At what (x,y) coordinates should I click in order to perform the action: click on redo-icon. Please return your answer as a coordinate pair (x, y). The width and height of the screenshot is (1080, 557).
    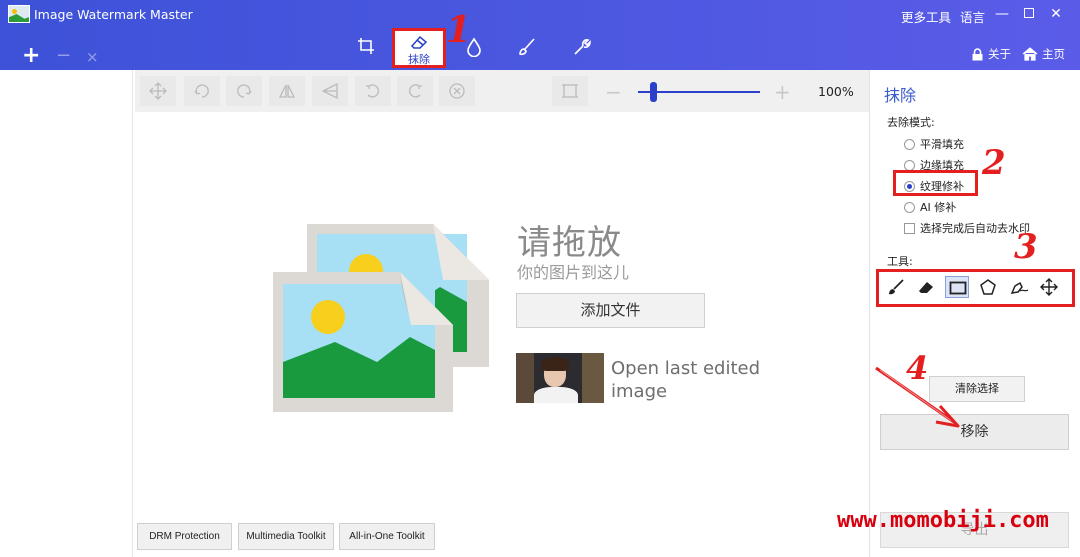
    Looking at the image, I should click on (415, 91).